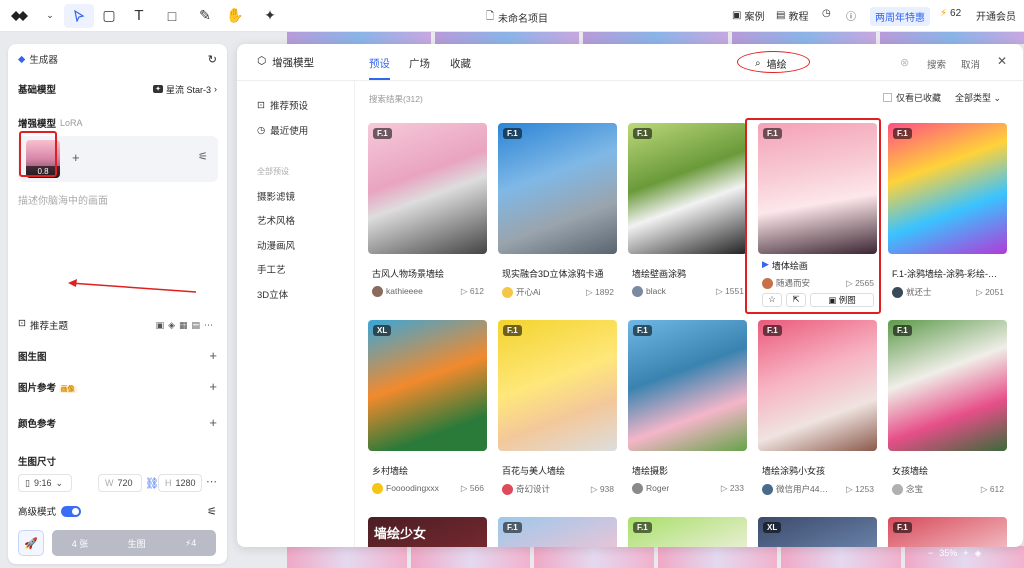  Describe the element at coordinates (965, 553) in the screenshot. I see `zoom-in-icon: +` at that location.